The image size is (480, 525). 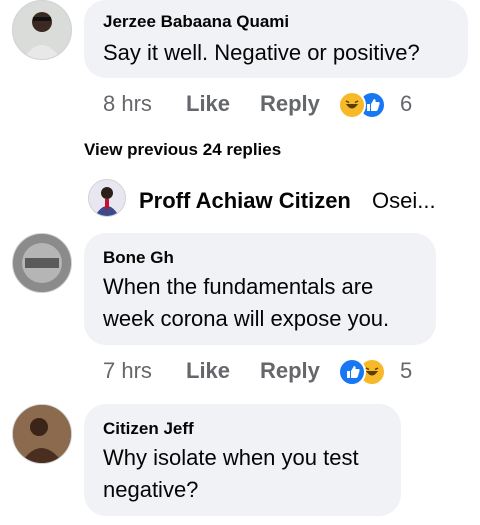 I want to click on comment-text: Say it well. Negative or positive?, so click(x=261, y=52).